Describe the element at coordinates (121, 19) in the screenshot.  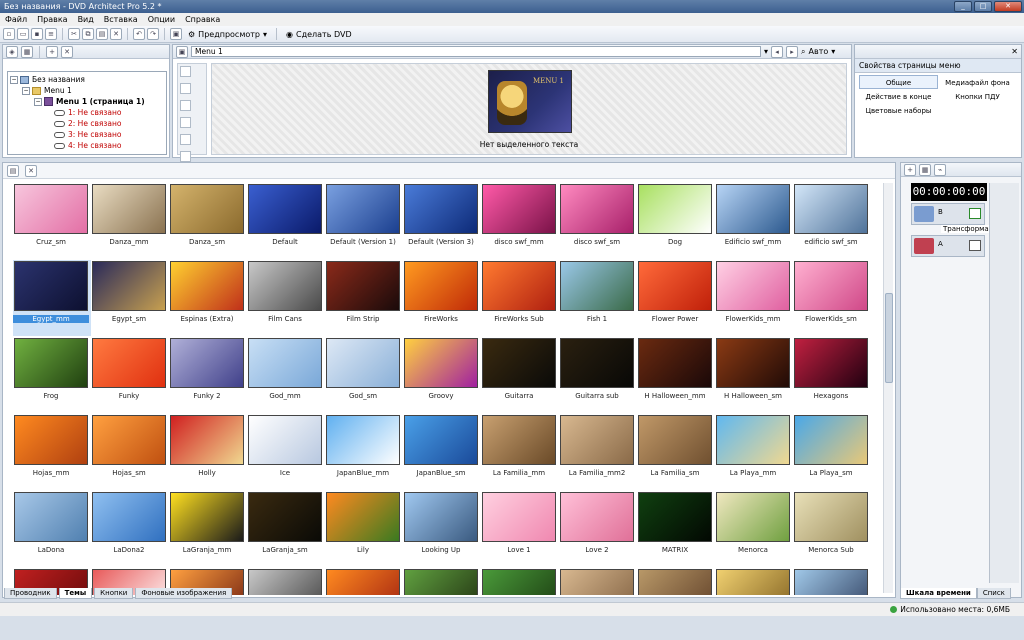
I see `menu-insert: Вставка` at that location.